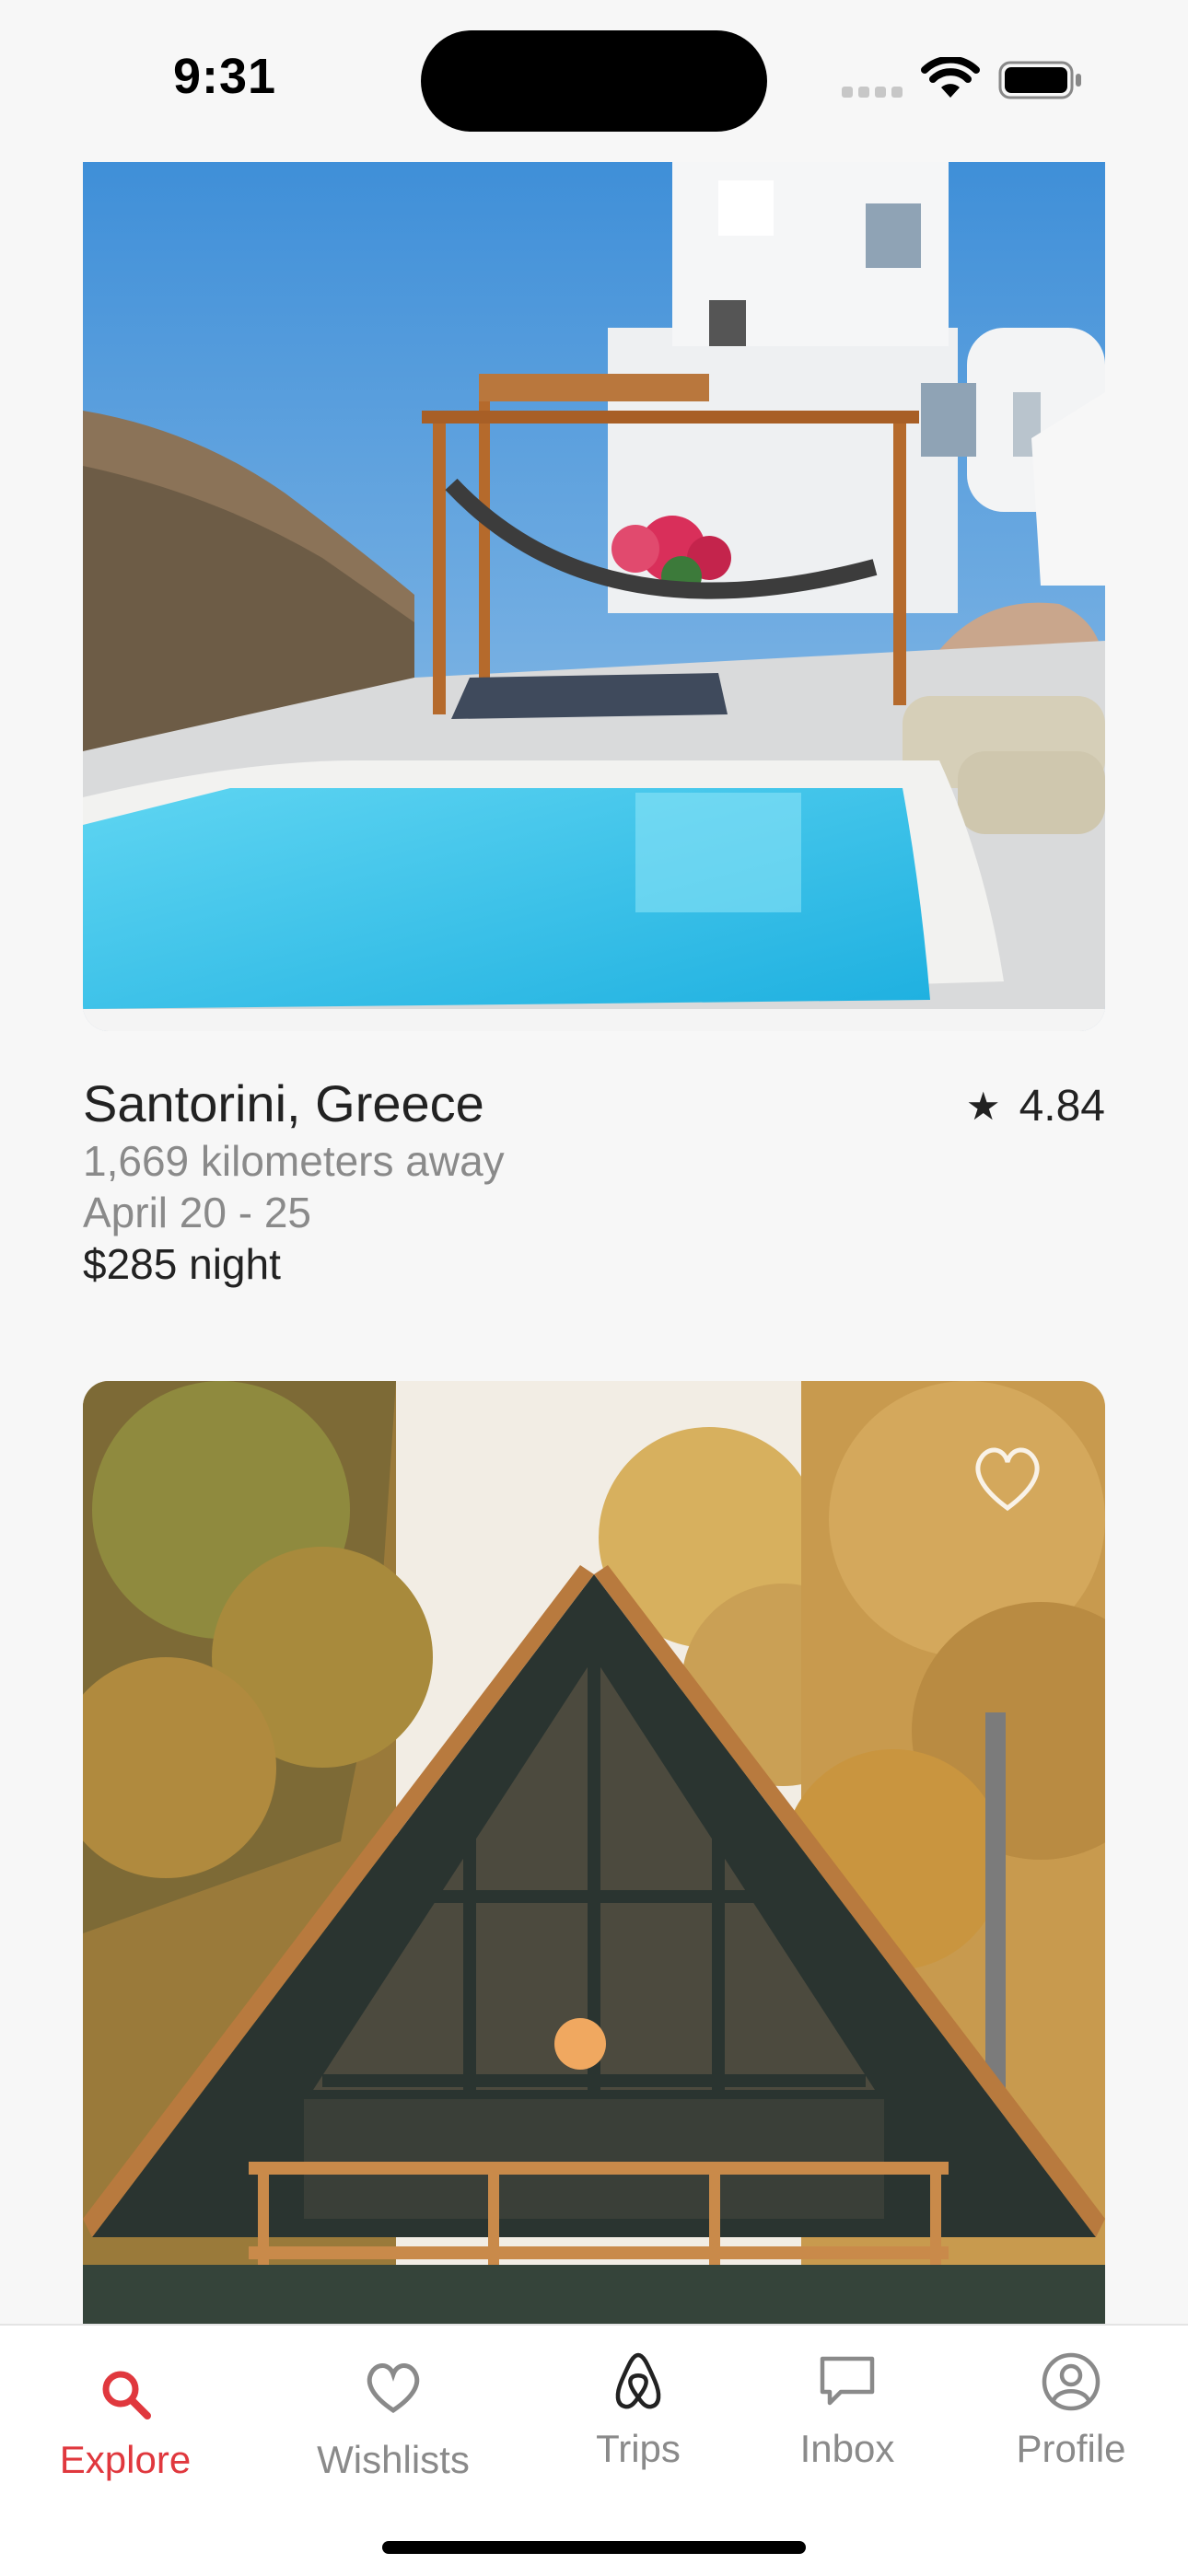 The width and height of the screenshot is (1188, 2576). Describe the element at coordinates (393, 2459) in the screenshot. I see `tab-label: Wishlists` at that location.